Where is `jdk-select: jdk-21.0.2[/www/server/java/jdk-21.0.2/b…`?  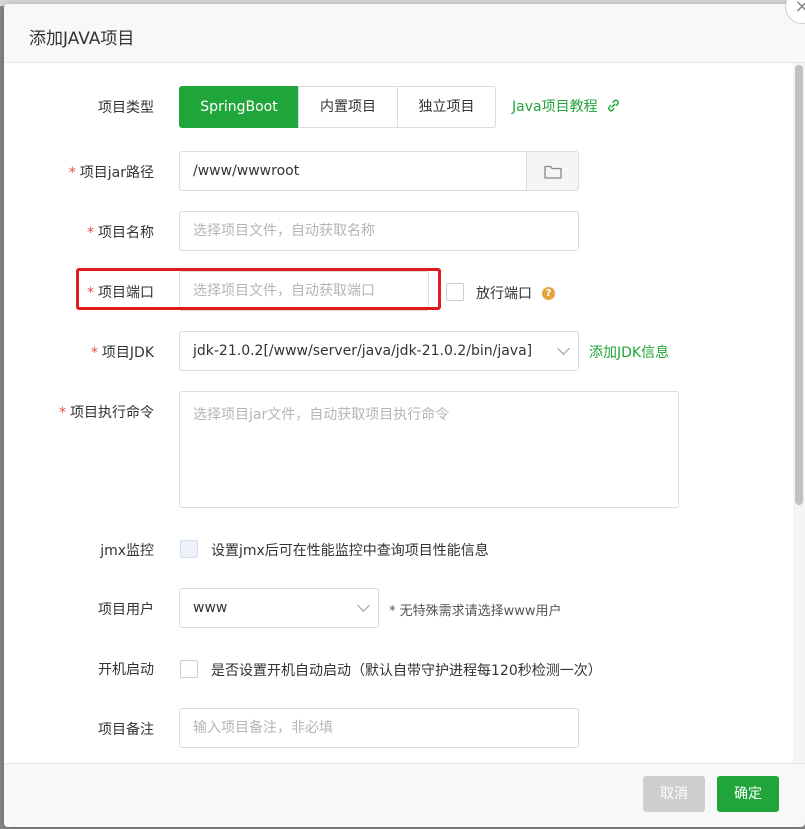 jdk-select: jdk-21.0.2[/www/server/java/jdk-21.0.2/b… is located at coordinates (379, 351).